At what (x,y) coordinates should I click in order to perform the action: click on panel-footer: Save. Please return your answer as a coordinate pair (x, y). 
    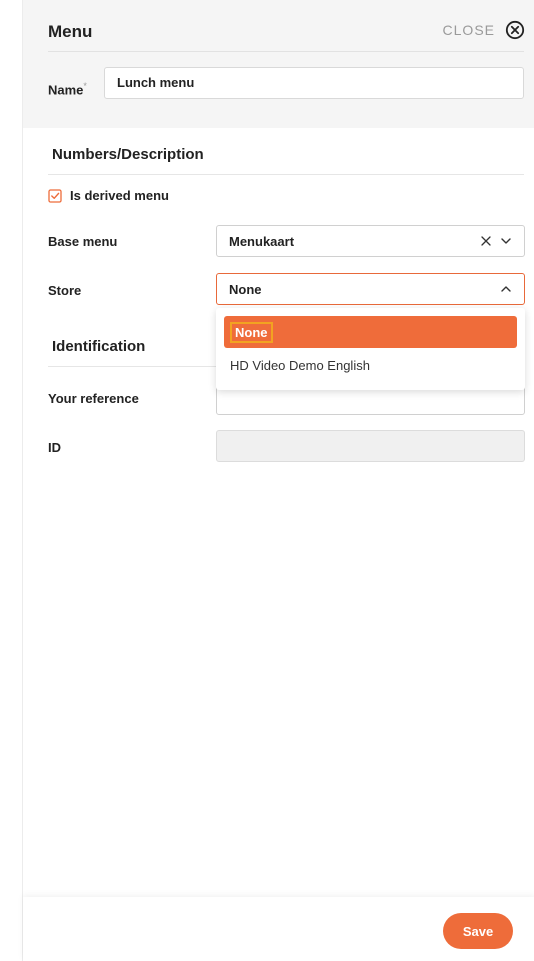
    Looking at the image, I should click on (278, 929).